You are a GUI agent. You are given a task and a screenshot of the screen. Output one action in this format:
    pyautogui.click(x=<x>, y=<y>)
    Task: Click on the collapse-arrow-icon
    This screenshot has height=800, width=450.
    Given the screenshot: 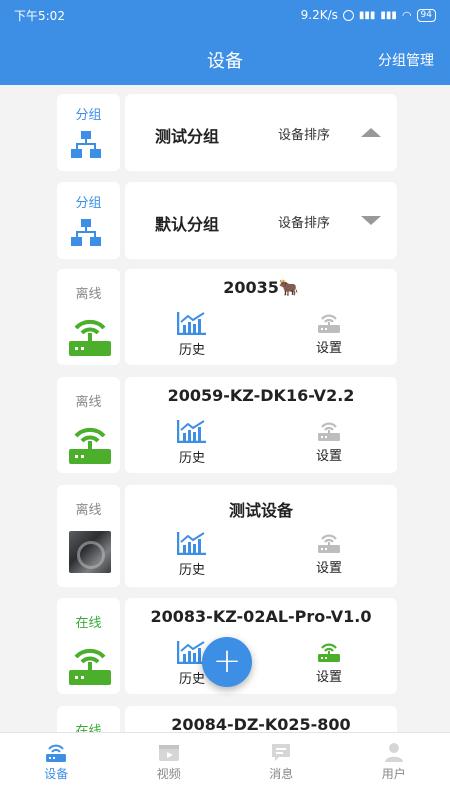 What is the action you would take?
    pyautogui.click(x=371, y=132)
    